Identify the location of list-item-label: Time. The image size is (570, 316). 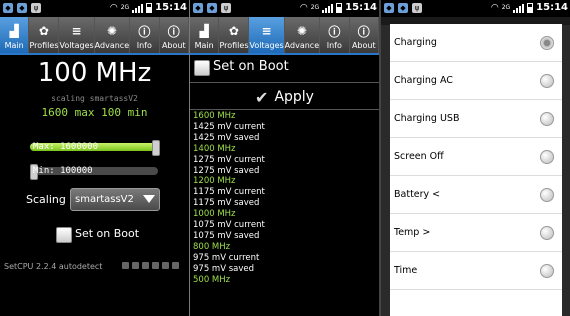
(406, 270).